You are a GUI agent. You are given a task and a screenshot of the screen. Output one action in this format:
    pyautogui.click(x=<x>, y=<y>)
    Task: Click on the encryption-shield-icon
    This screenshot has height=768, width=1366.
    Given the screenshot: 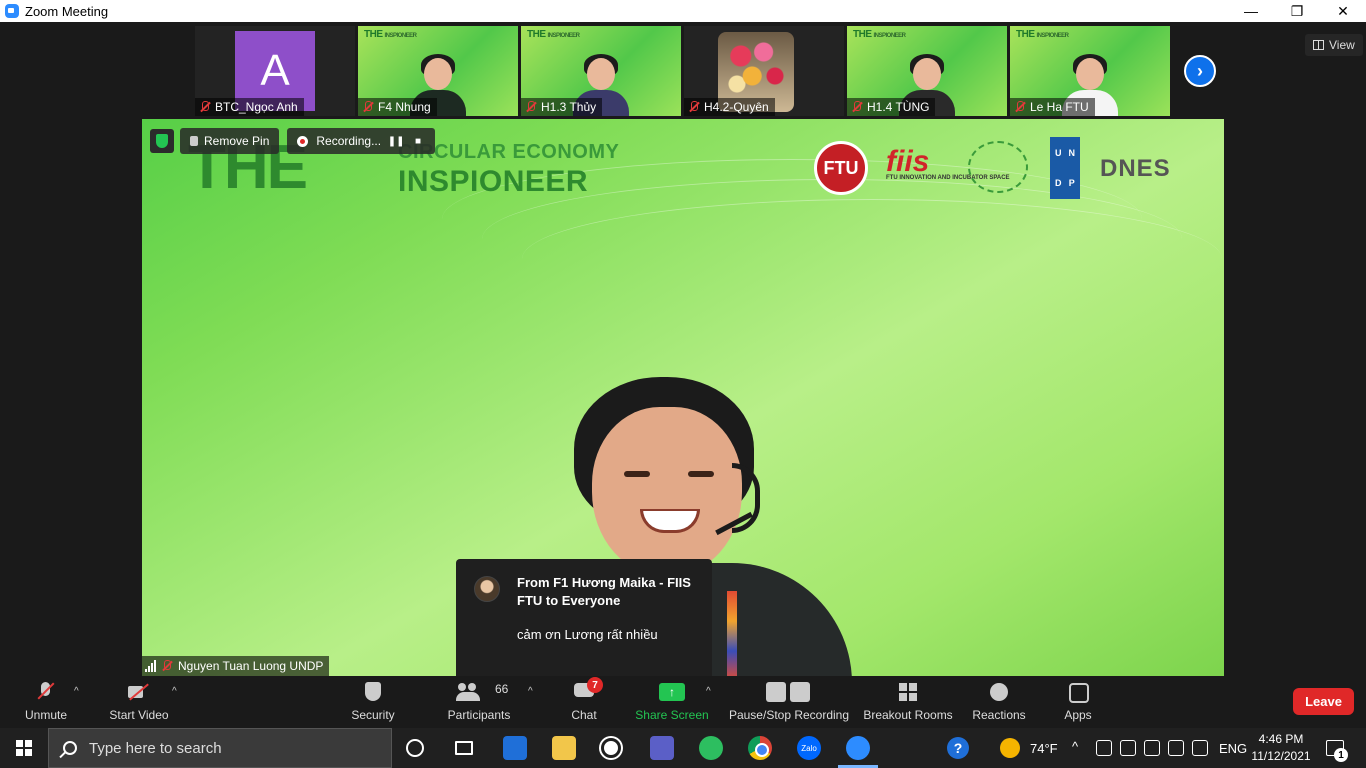 What is the action you would take?
    pyautogui.click(x=162, y=141)
    